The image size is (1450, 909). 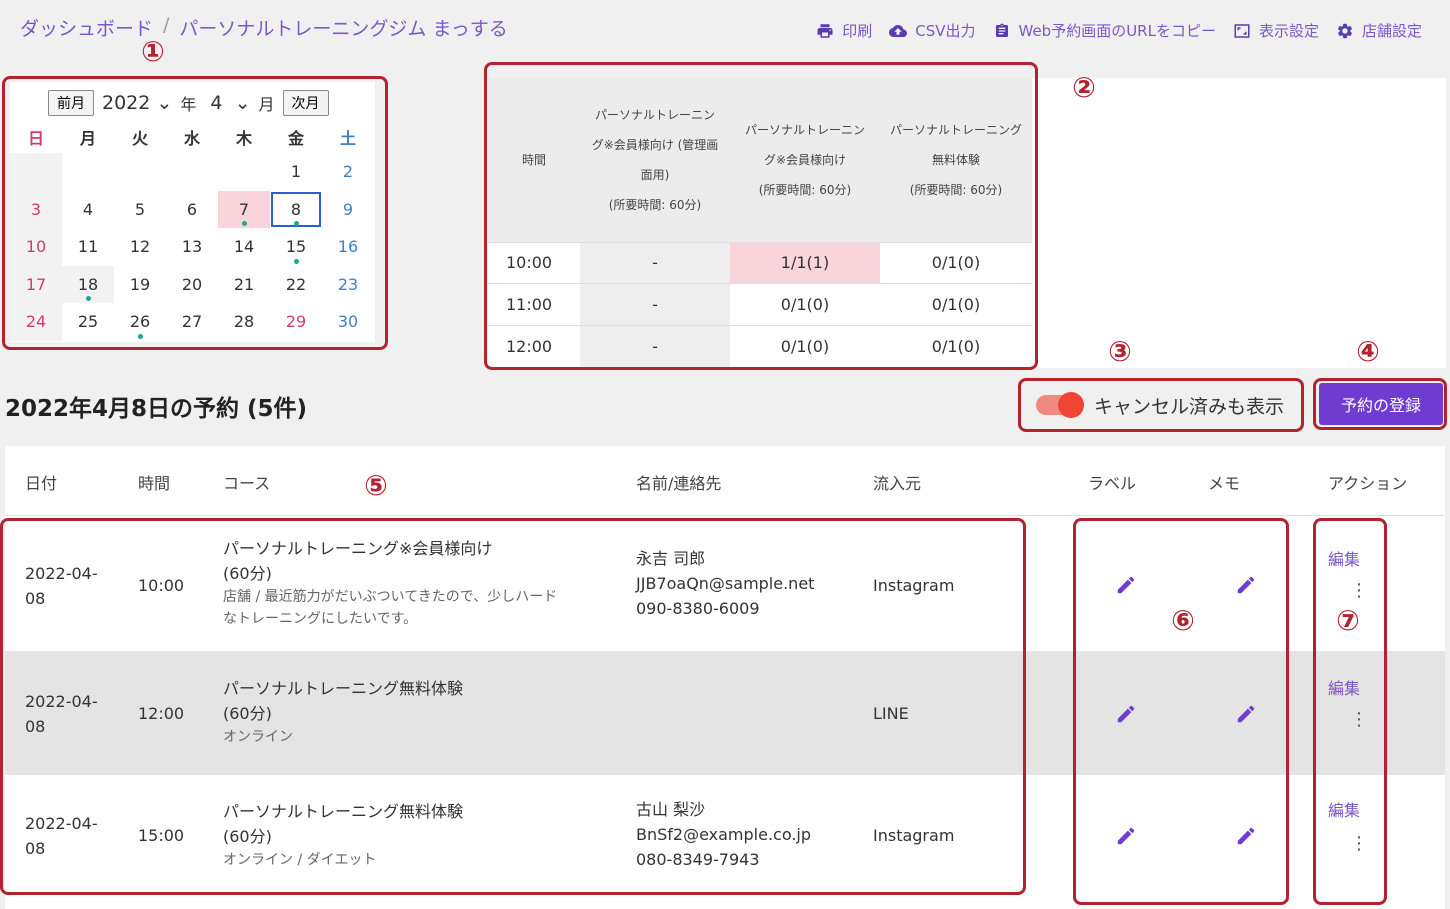 I want to click on annotation-number-6: ⑥, so click(x=1183, y=620).